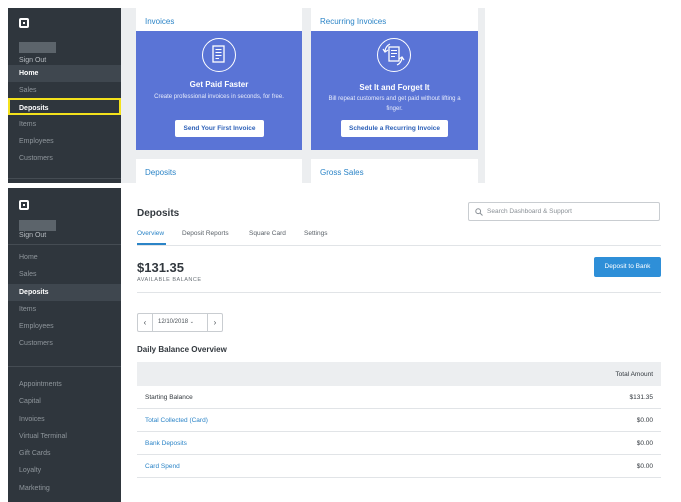 The width and height of the screenshot is (681, 502). Describe the element at coordinates (399, 292) in the screenshot. I see `balance-divider` at that location.